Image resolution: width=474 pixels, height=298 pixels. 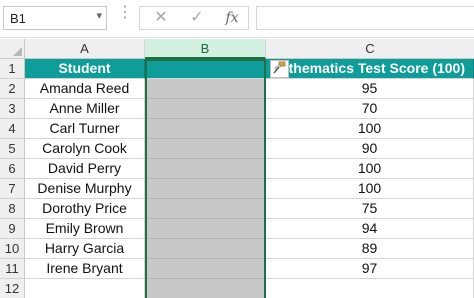 What do you see at coordinates (370, 149) in the screenshot?
I see `score-cell: 90` at bounding box center [370, 149].